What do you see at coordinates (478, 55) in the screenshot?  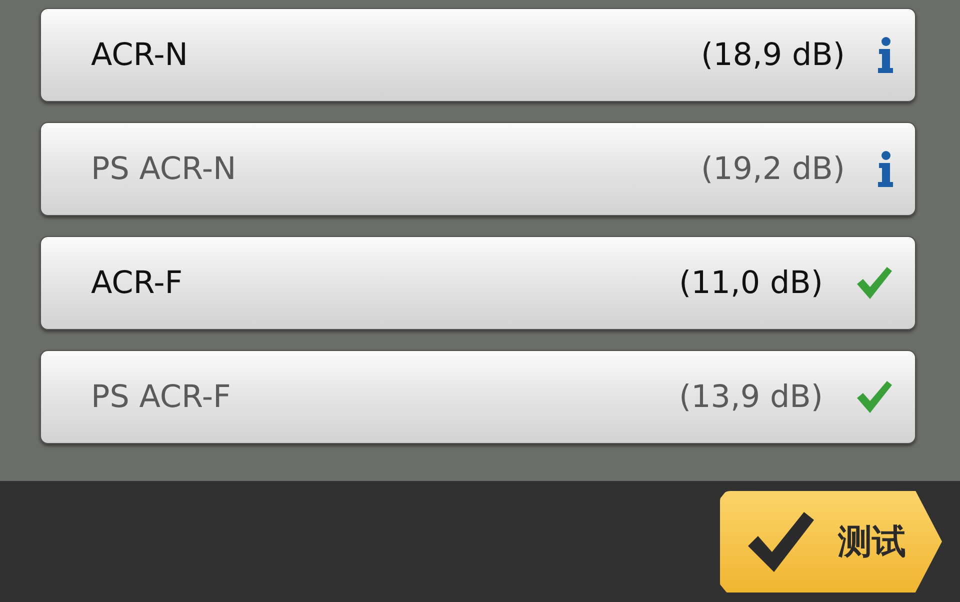 I see `result-row: ACR-N (18,9 dB)` at bounding box center [478, 55].